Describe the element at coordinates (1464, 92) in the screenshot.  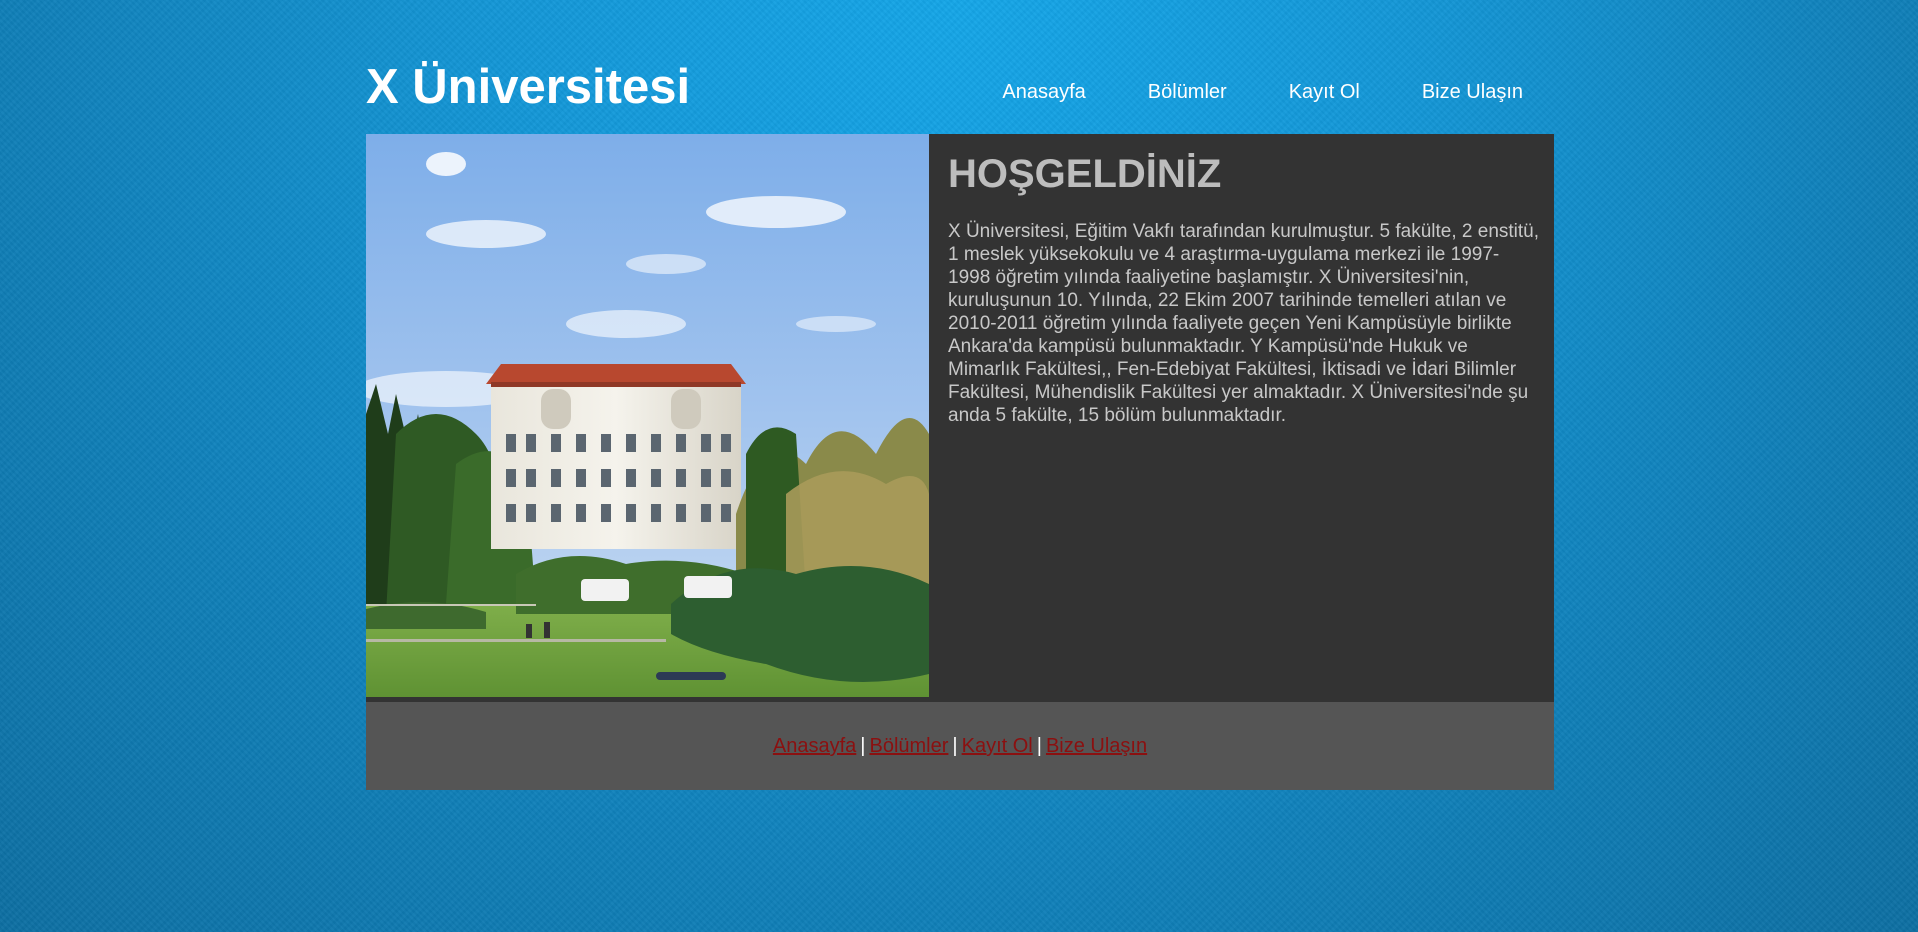
I see `nav-bize-ulasin: Bize Ulaşın` at that location.